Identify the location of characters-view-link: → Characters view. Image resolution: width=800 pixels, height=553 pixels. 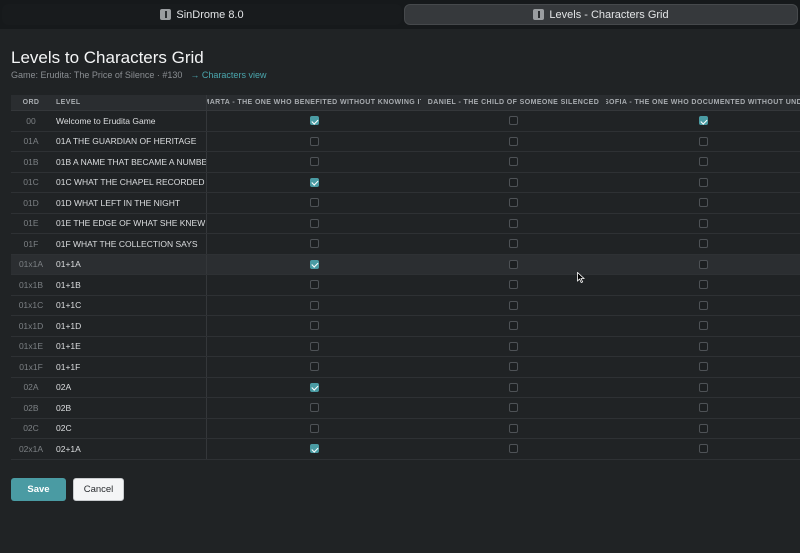
(228, 75).